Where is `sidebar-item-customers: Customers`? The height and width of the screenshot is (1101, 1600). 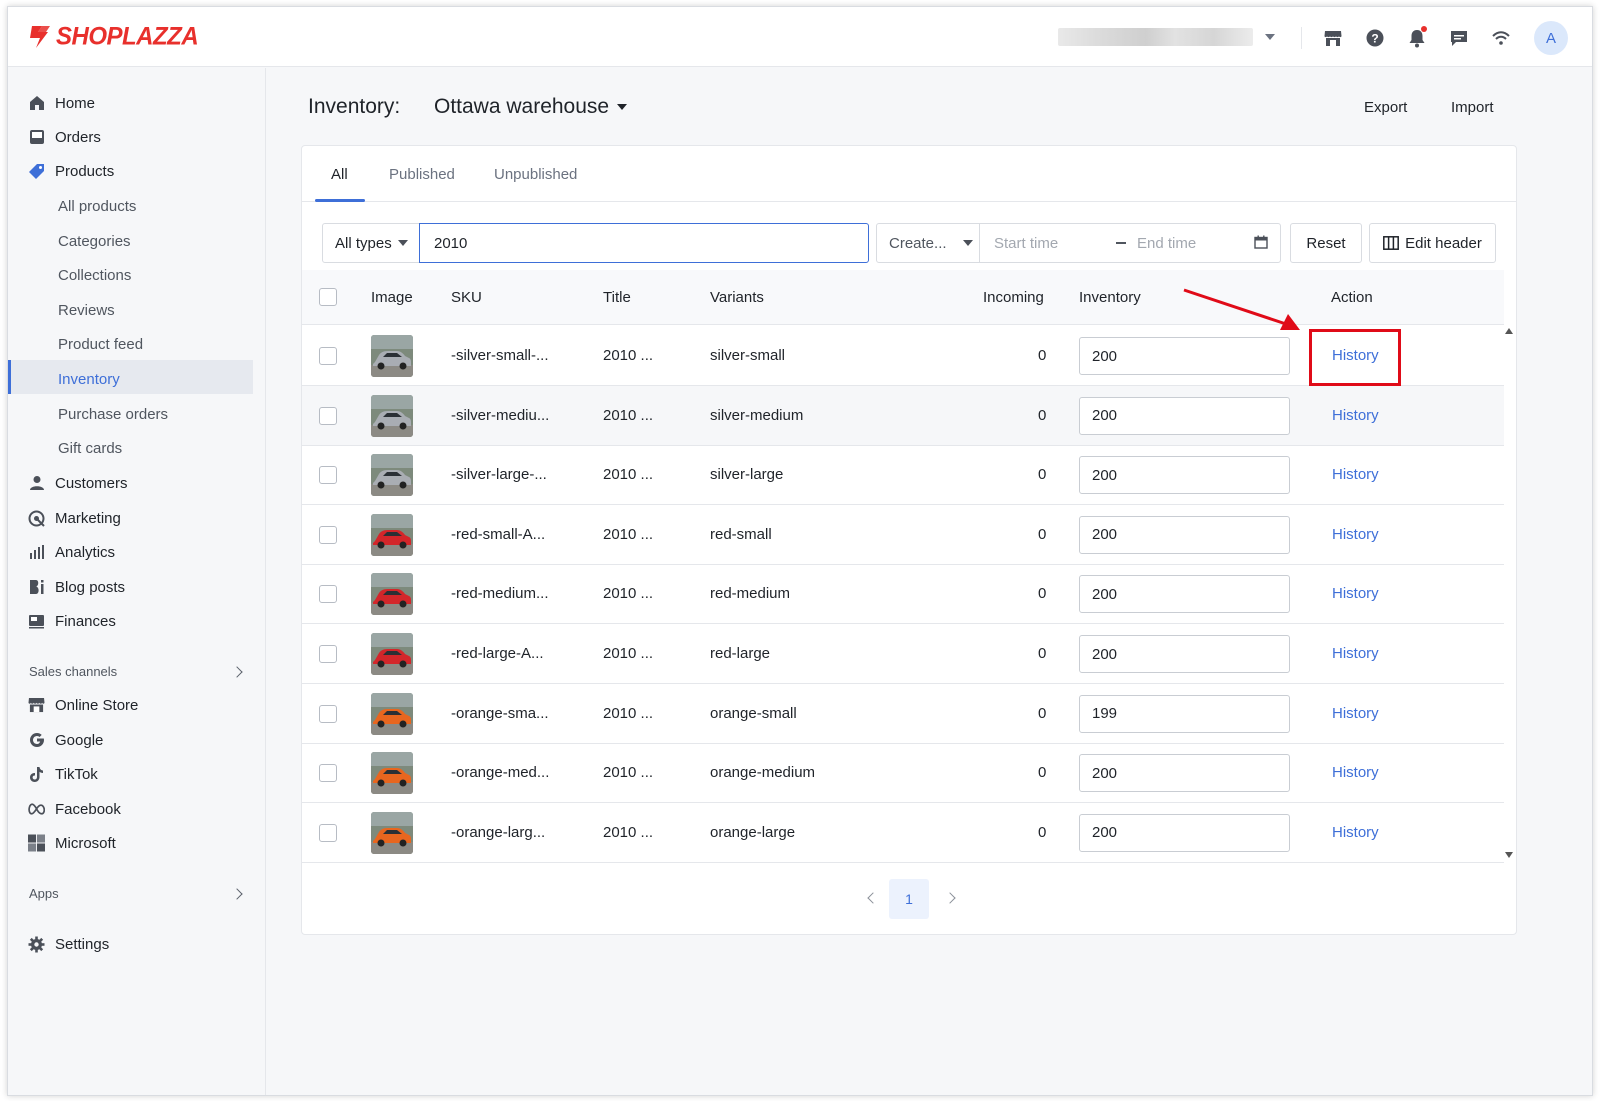
sidebar-item-customers: Customers is located at coordinates (78, 483).